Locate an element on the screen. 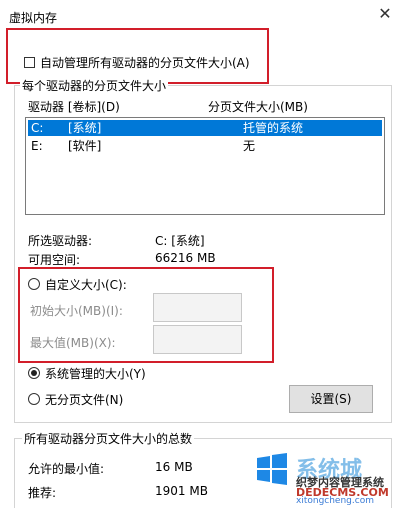 The width and height of the screenshot is (405, 508). no-paging-radio: 无分页文件(N) is located at coordinates (76, 399).